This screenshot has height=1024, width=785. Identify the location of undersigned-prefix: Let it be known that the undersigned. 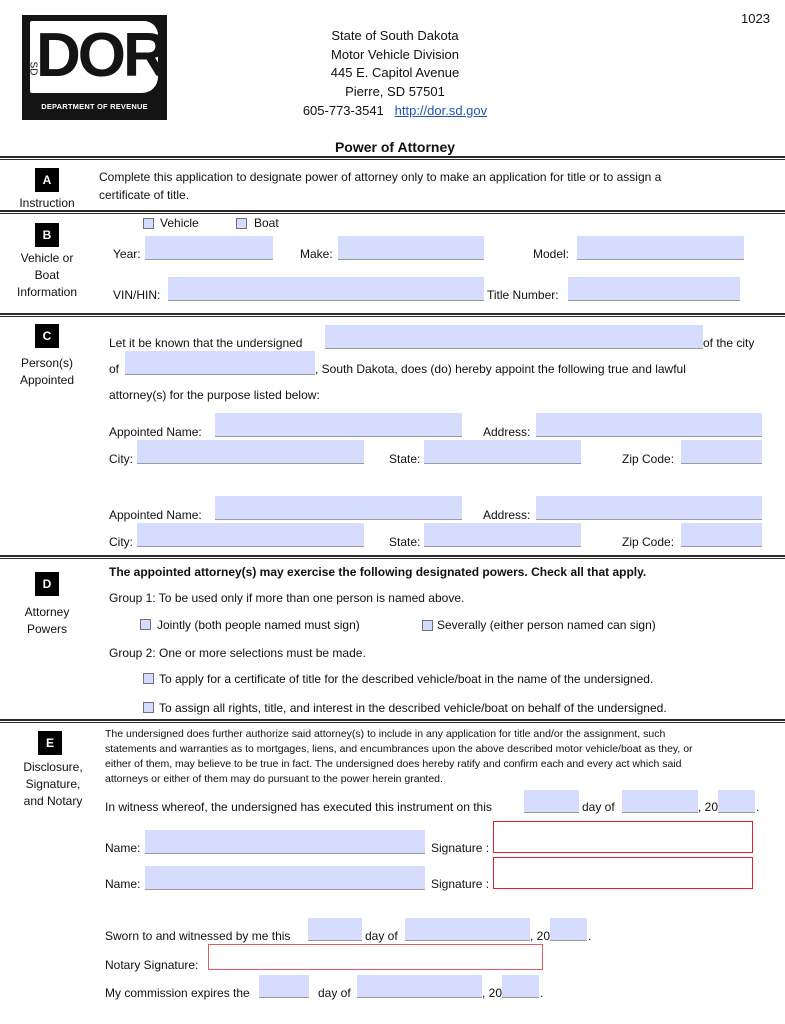
(206, 343).